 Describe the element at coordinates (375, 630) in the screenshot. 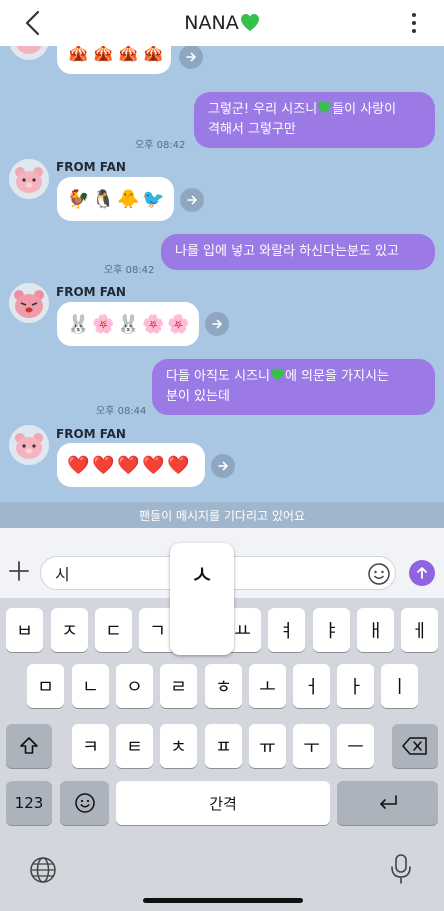

I see `key: ㅐ` at that location.